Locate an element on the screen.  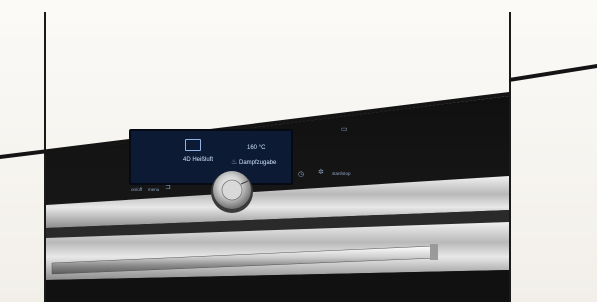
program-box is located at coordinates (193, 145).